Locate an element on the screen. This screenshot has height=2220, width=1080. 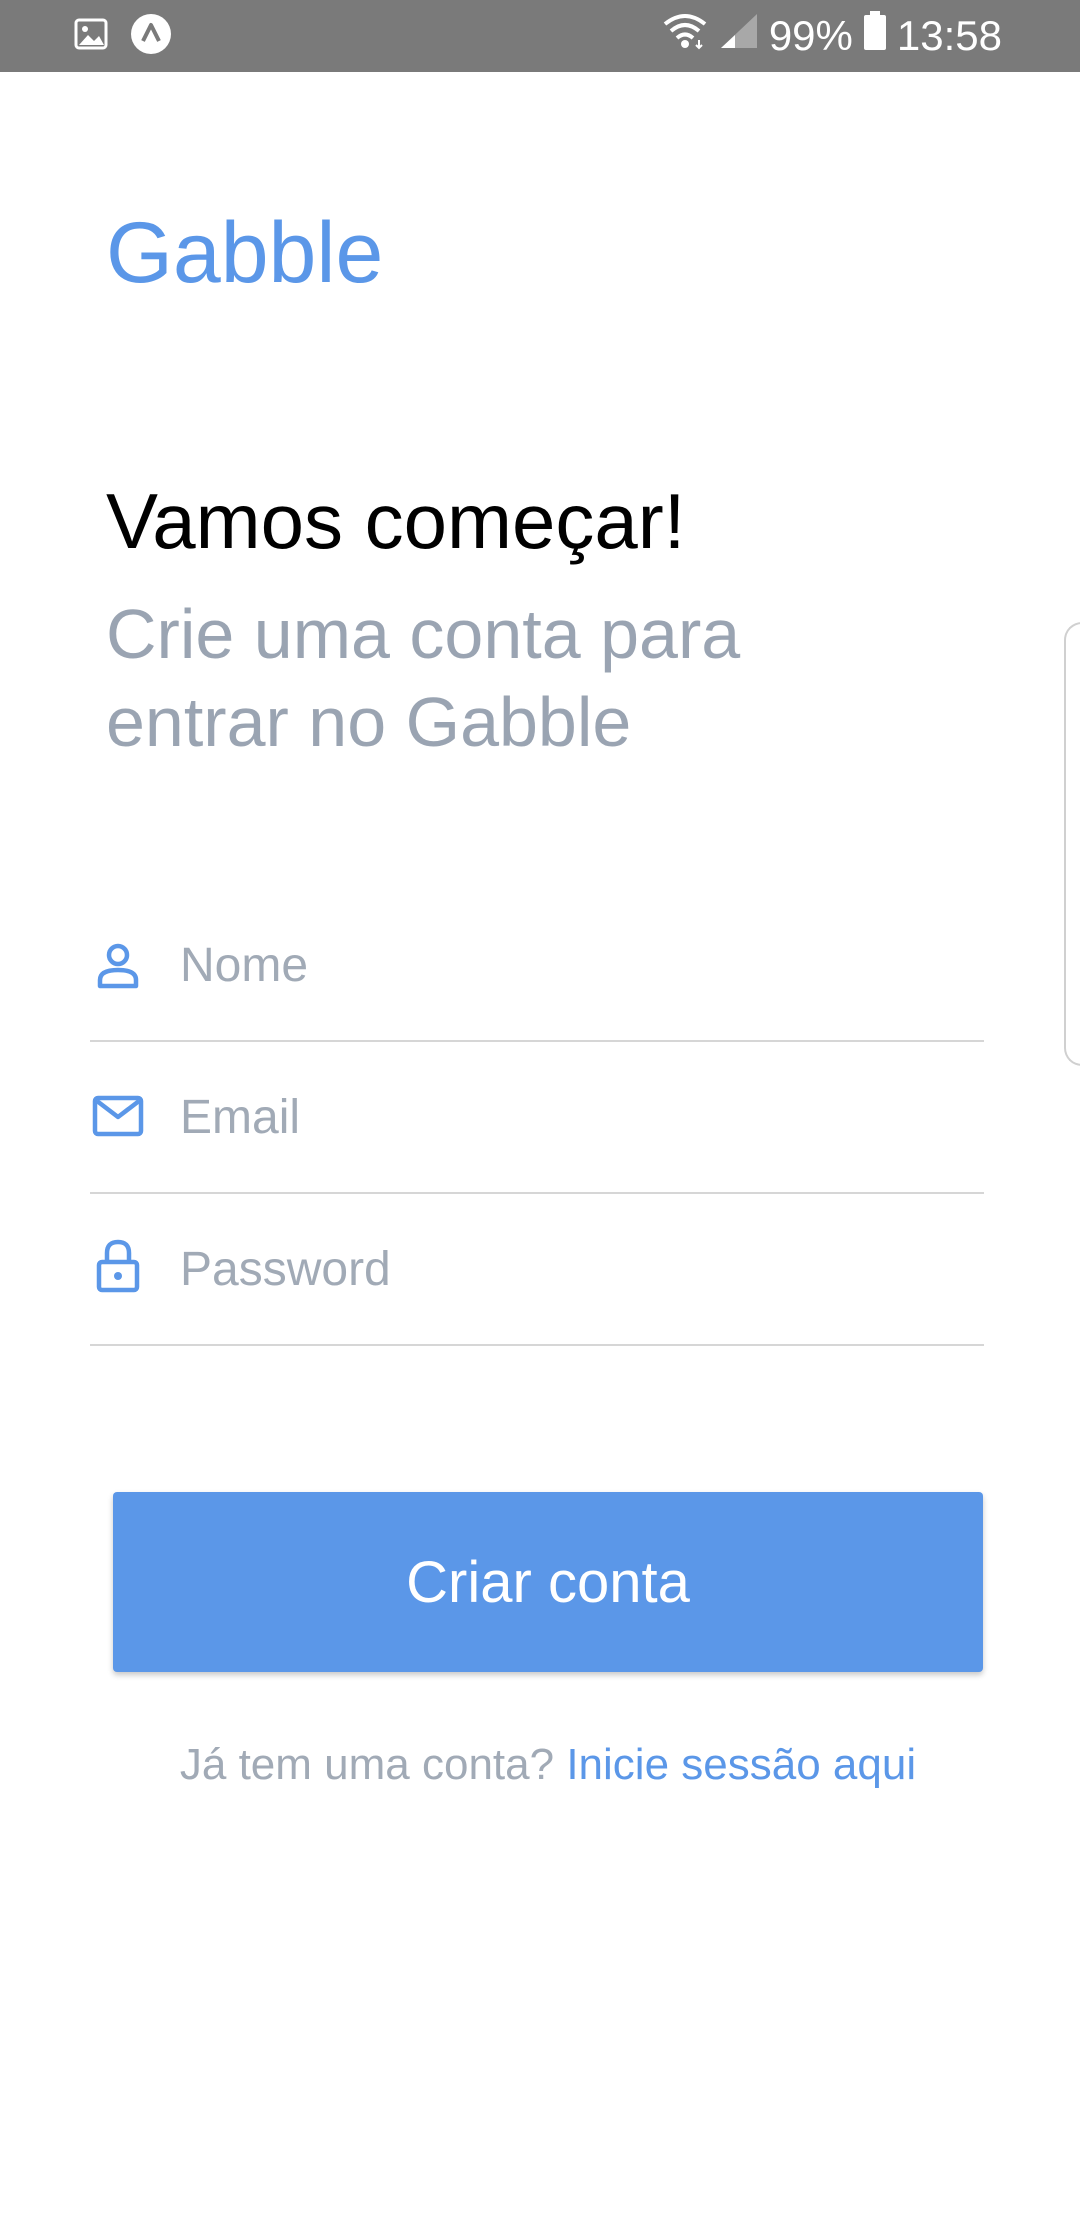
edge-panel-handle is located at coordinates (1072, 844).